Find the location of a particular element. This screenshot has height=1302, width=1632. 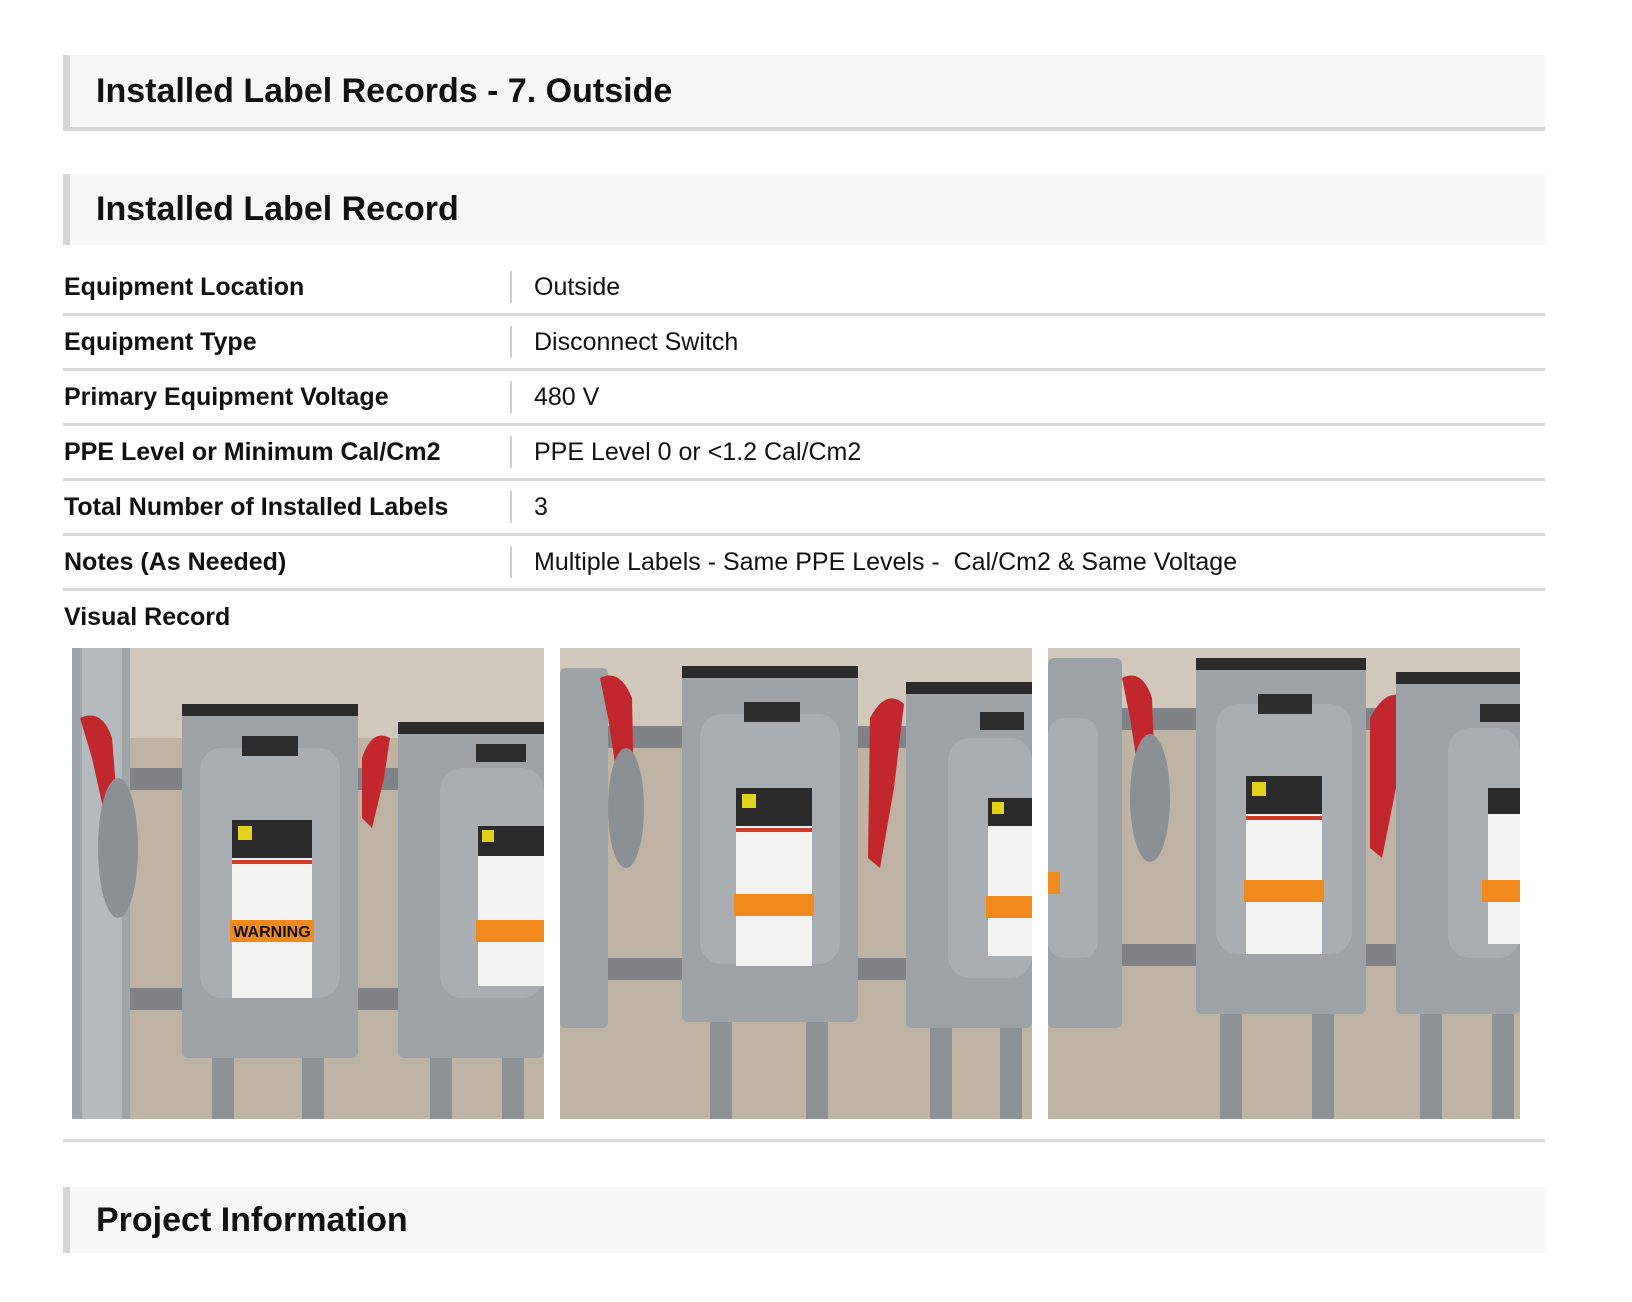

field-value: Disconnect Switch is located at coordinates (636, 341).